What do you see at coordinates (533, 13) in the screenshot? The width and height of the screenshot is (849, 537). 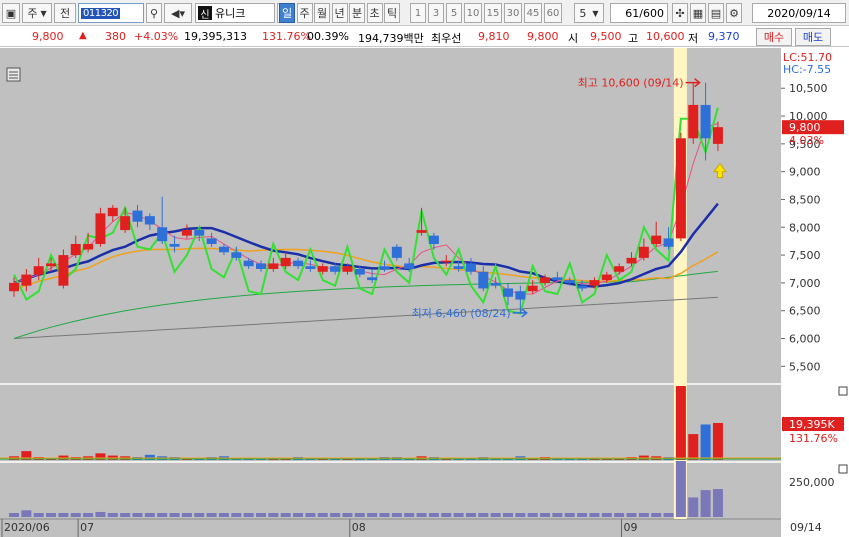 I see `interval-button-45: 45` at bounding box center [533, 13].